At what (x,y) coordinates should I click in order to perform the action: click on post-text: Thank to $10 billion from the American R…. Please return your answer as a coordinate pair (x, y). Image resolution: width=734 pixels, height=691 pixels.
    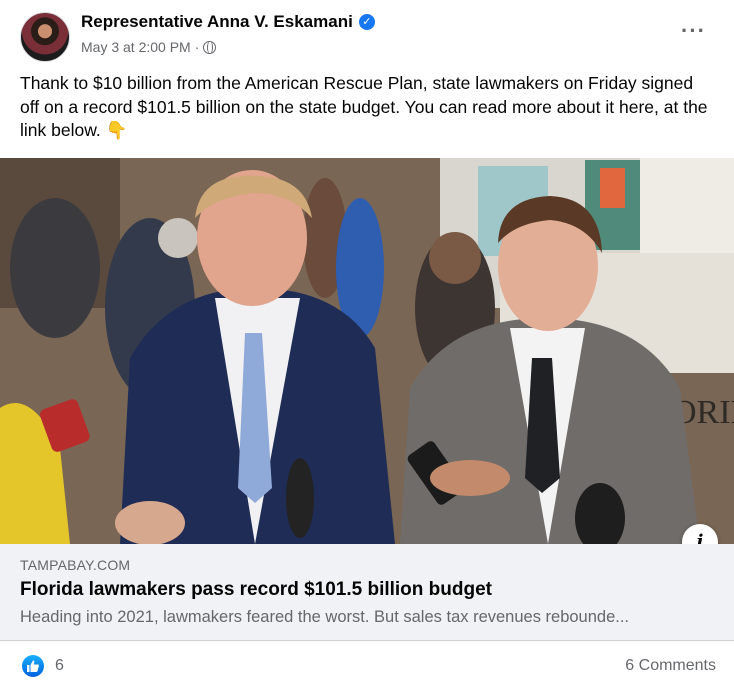
    Looking at the image, I should click on (364, 106).